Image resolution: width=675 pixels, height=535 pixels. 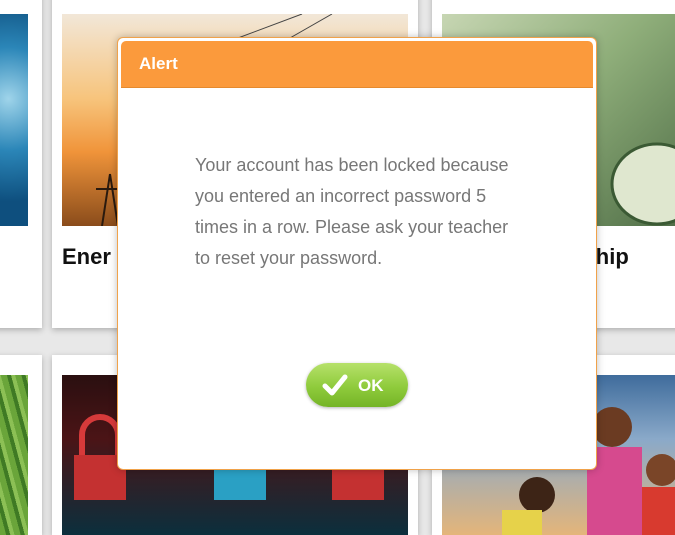 I want to click on ok-label: OK, so click(x=371, y=385).